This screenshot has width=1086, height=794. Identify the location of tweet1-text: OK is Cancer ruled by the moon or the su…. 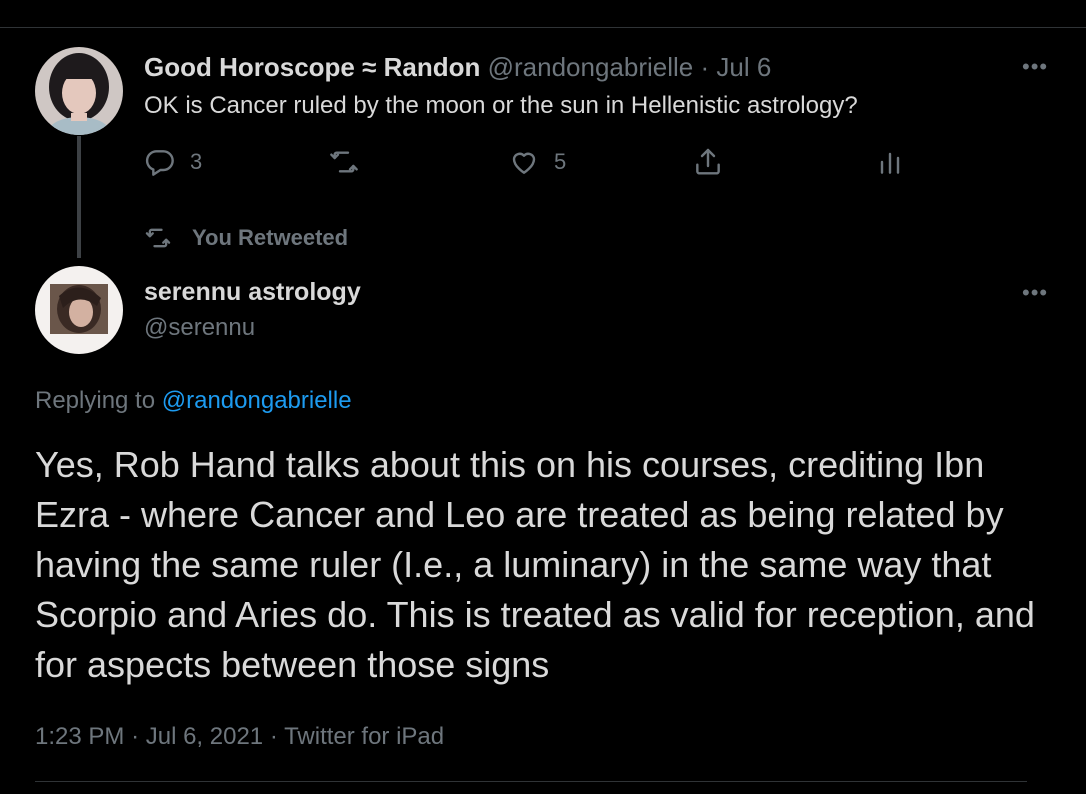
(501, 105).